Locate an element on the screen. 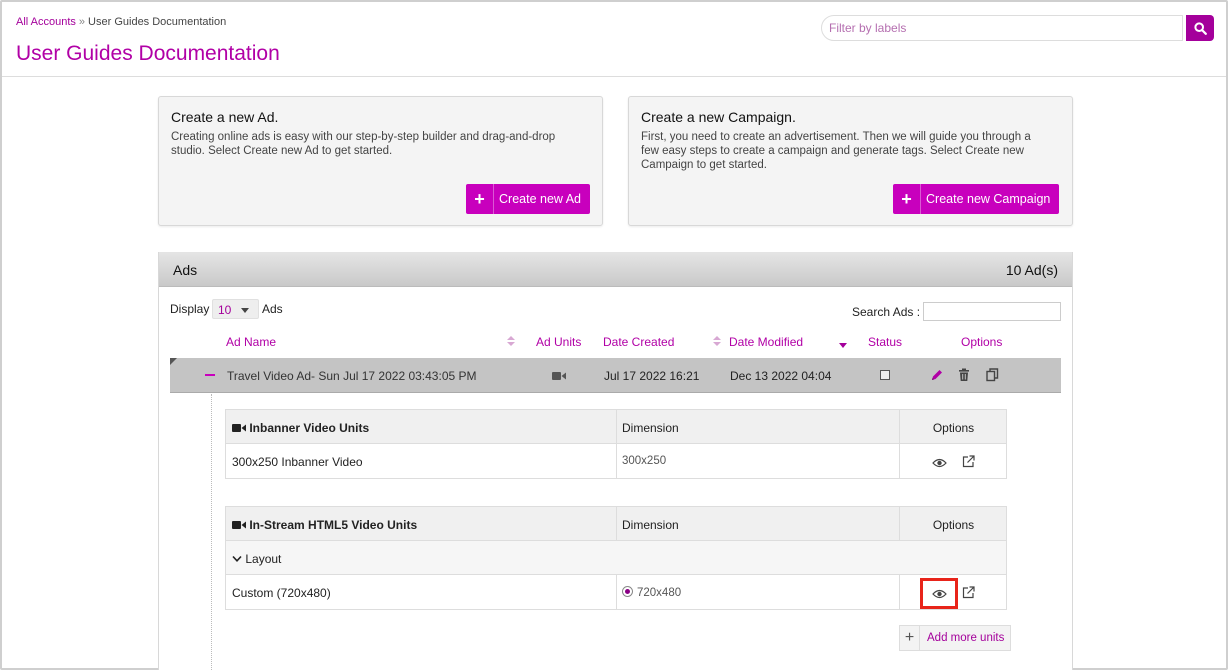 The width and height of the screenshot is (1228, 670). display-count-value: 10 is located at coordinates (225, 310).